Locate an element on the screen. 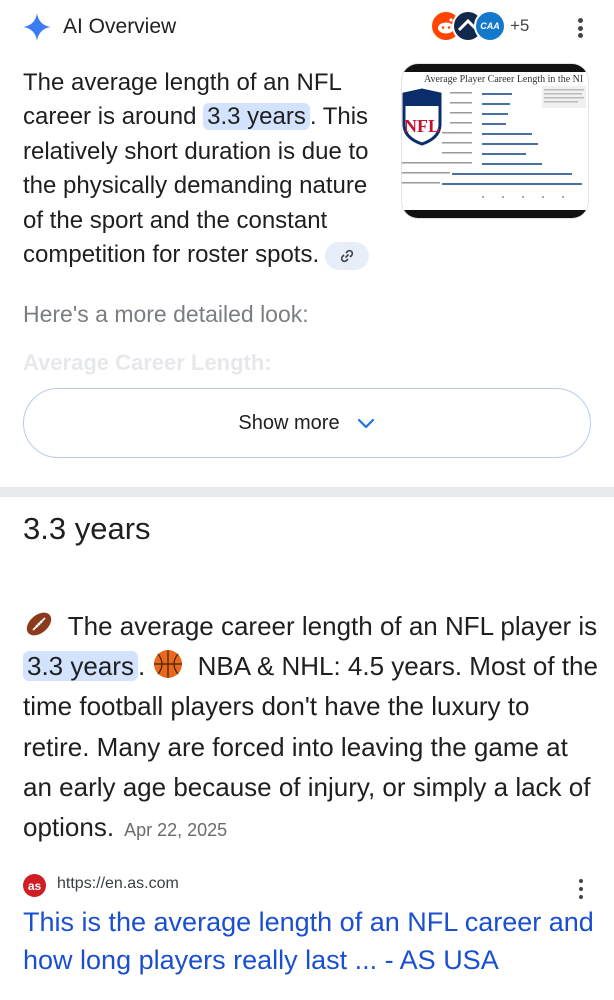 The width and height of the screenshot is (614, 1000). snippet-text-mid: . is located at coordinates (145, 666).